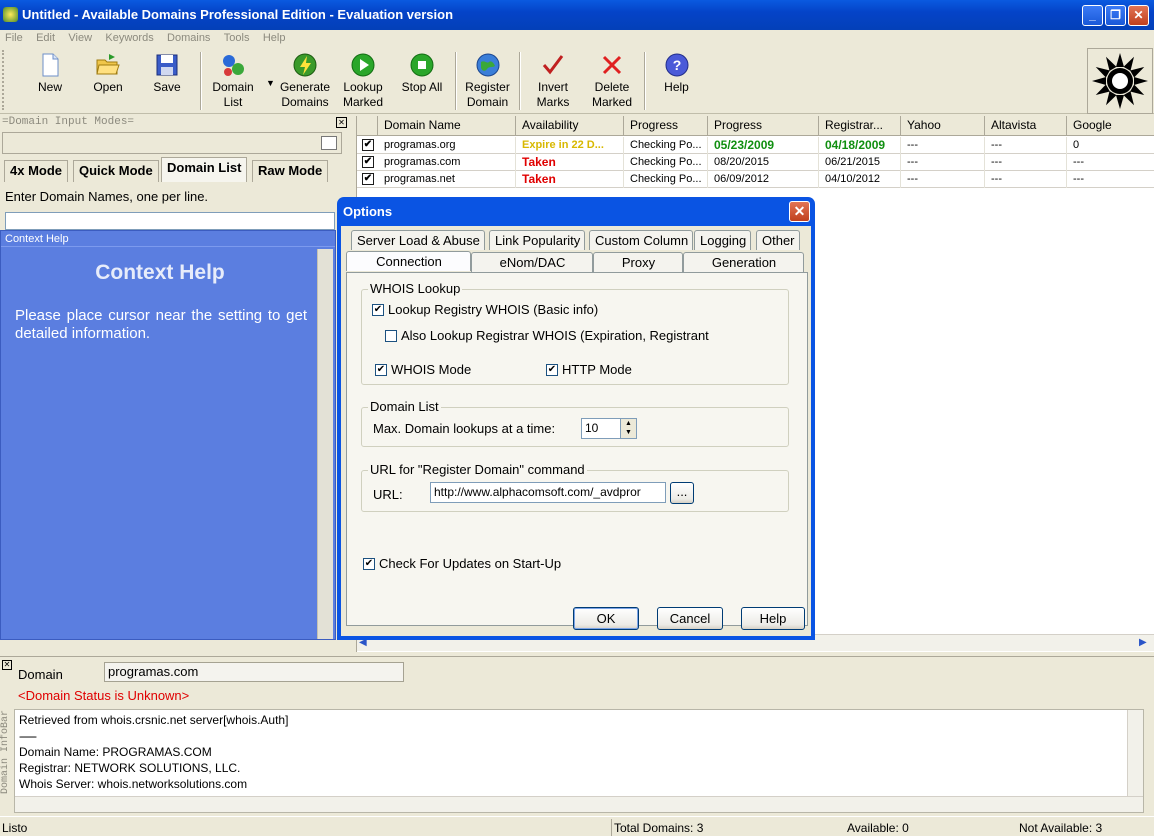 Image resolution: width=1154 pixels, height=836 pixels. I want to click on status-state: Listo, so click(15, 828).